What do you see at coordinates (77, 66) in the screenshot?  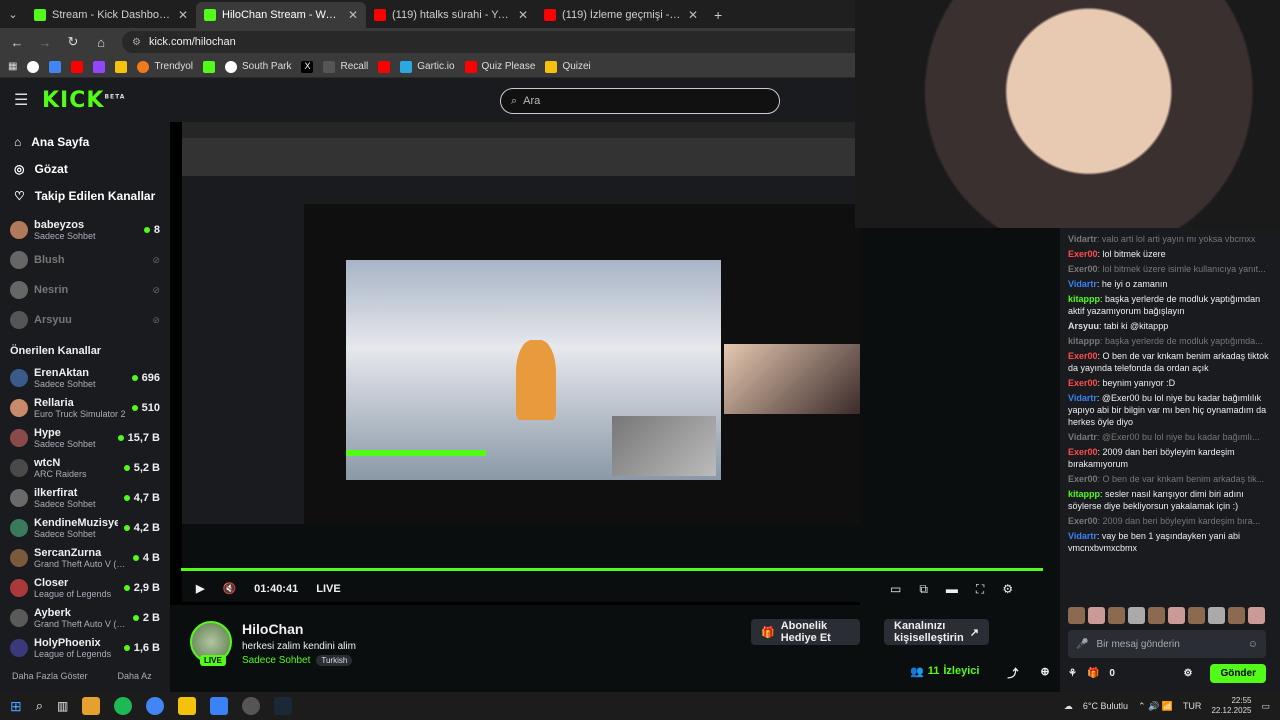 I see `bookmark-youtube` at bounding box center [77, 66].